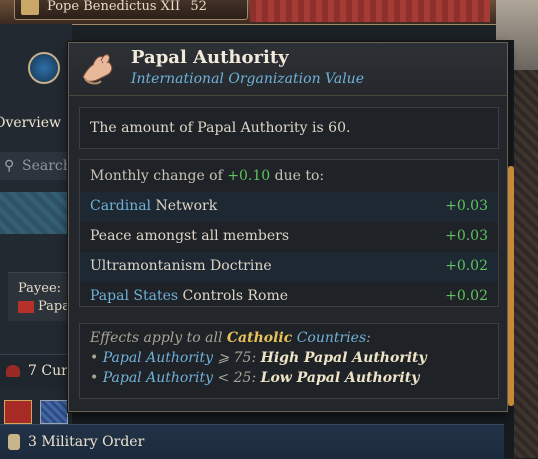  I want to click on amount-prefix: The amount of Papal Authority is, so click(209, 128).